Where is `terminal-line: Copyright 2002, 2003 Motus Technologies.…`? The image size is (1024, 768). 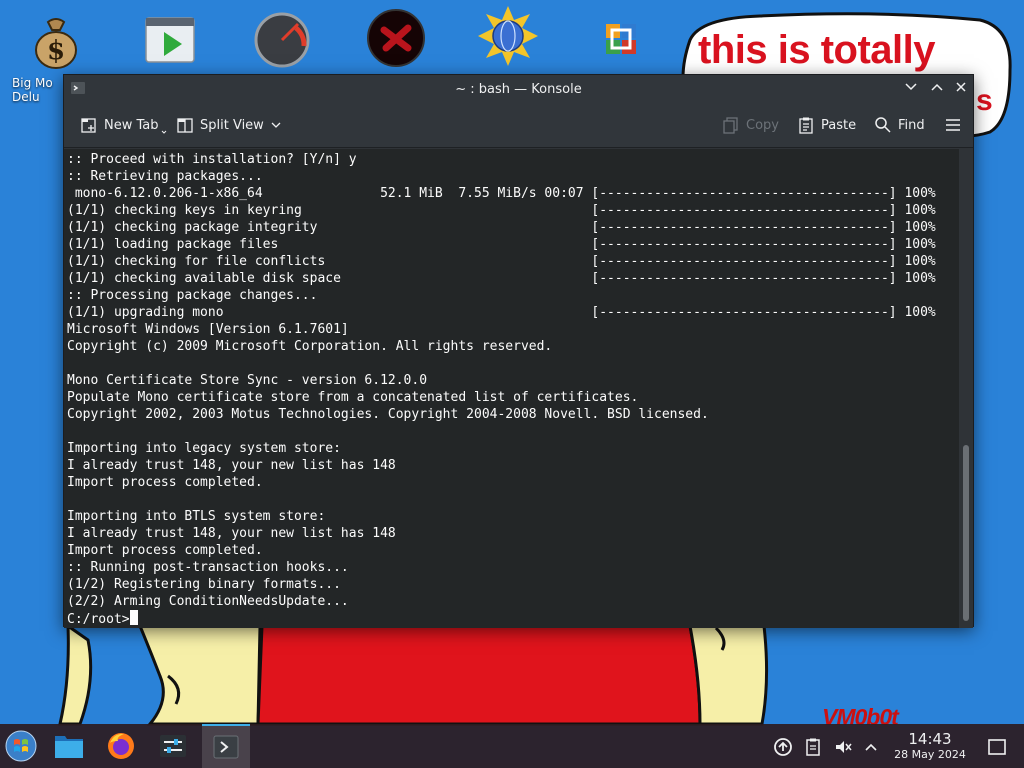 terminal-line: Copyright 2002, 2003 Motus Technologies.… is located at coordinates (388, 414).